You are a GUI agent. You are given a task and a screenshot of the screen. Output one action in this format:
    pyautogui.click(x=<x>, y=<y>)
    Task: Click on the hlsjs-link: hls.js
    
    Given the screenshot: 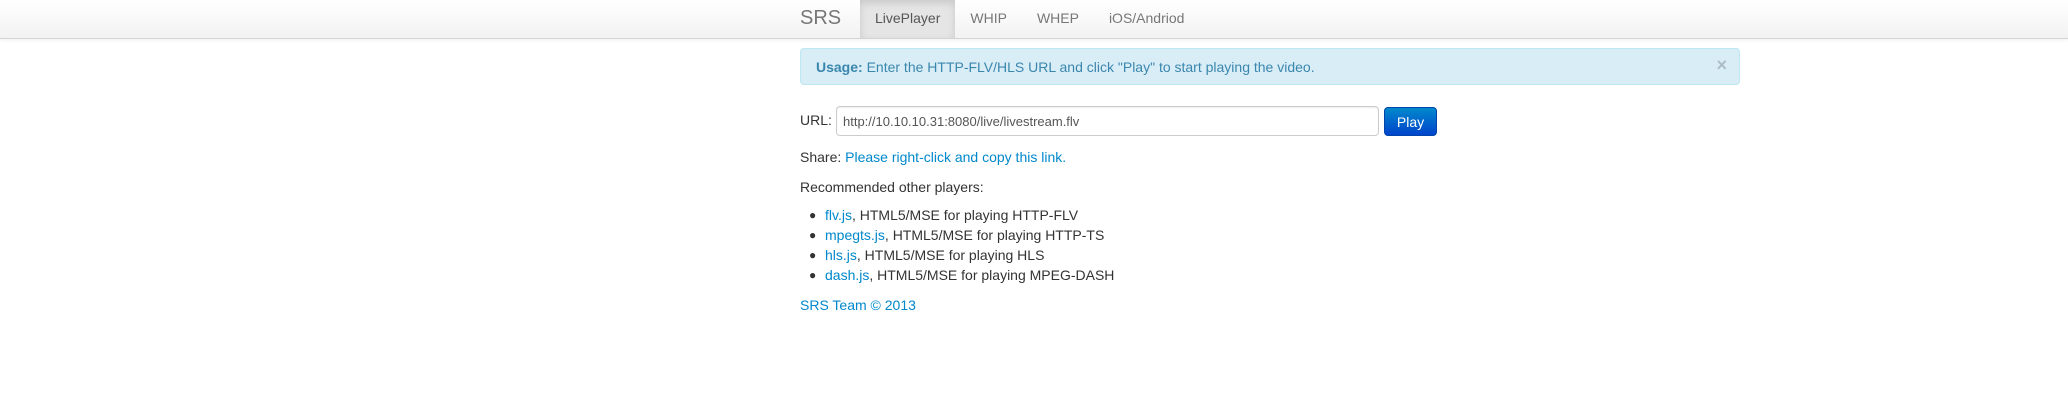 What is the action you would take?
    pyautogui.click(x=841, y=255)
    